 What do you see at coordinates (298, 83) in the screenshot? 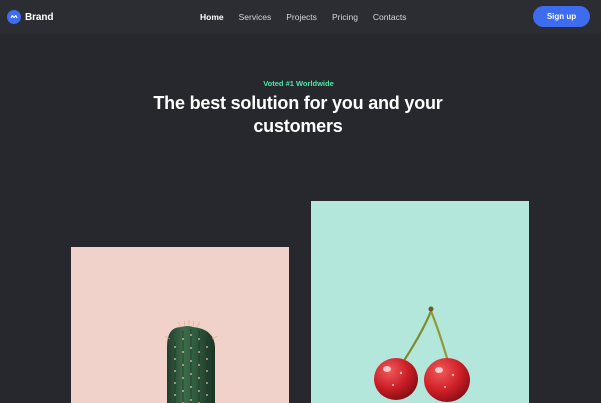
I see `hero-badge: Voted #1 Worldwide` at bounding box center [298, 83].